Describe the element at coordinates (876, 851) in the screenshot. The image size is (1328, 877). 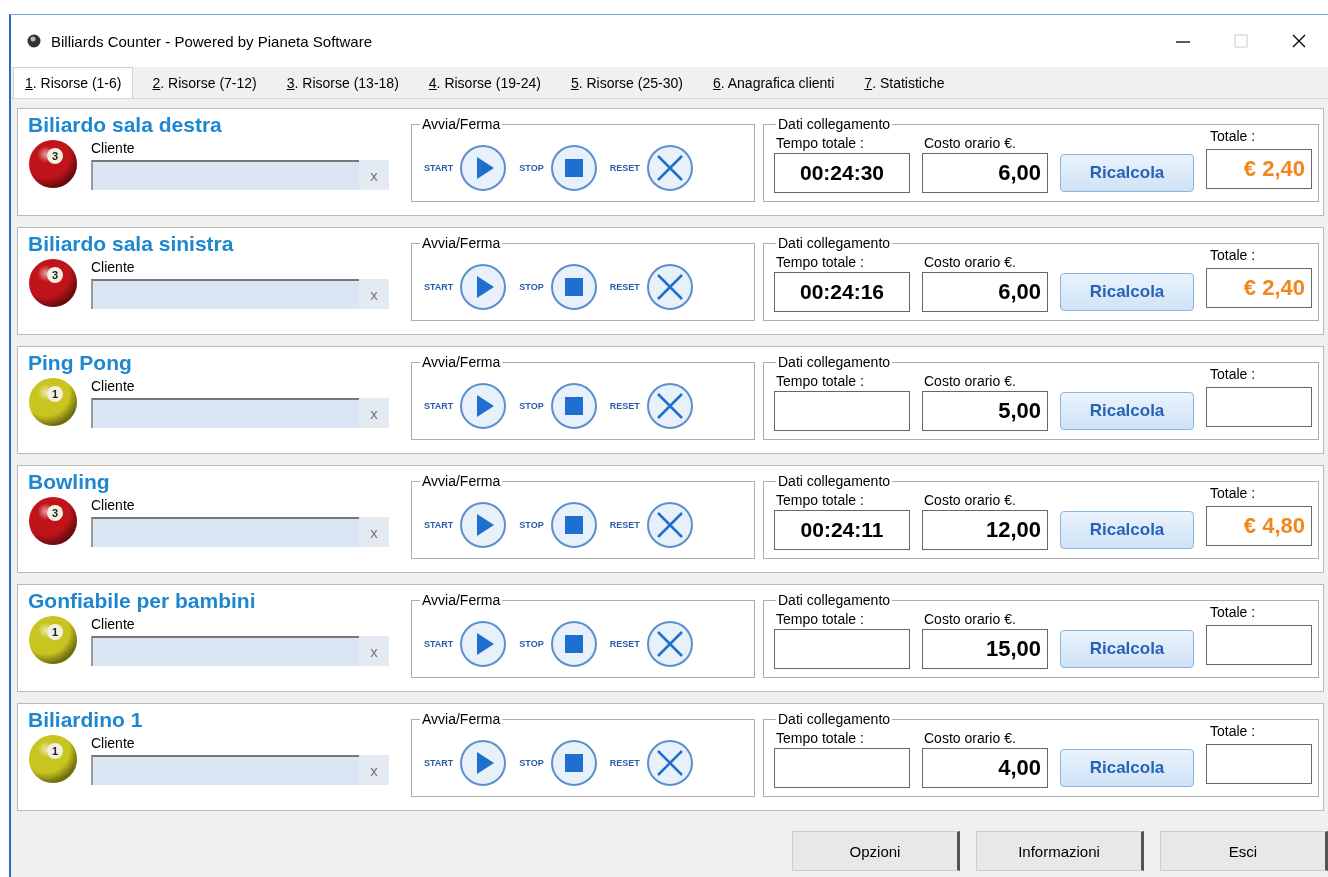
I see `footer-button: Opzioni` at that location.